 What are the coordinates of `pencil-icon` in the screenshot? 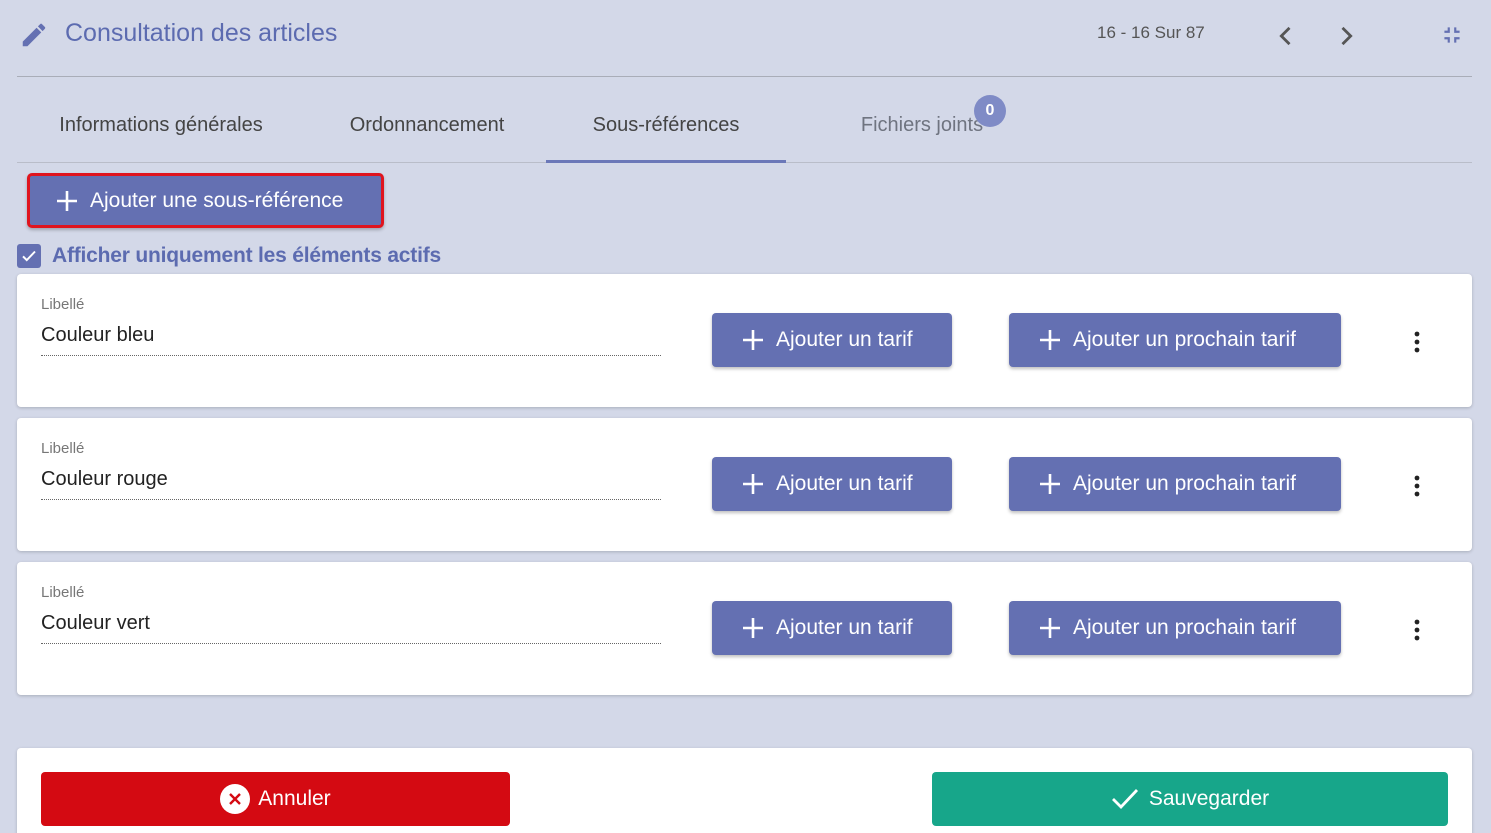 It's located at (34, 35).